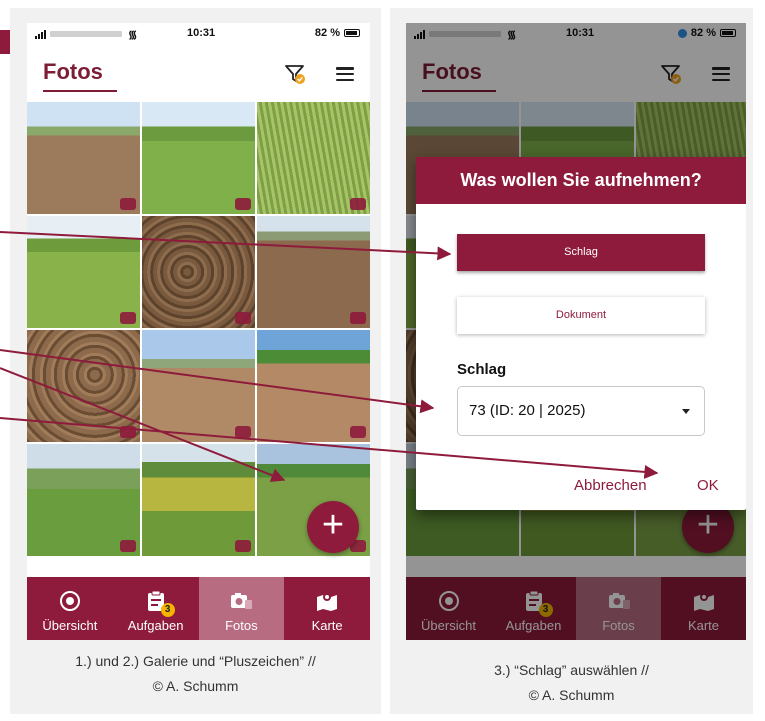 The width and height of the screenshot is (765, 721). I want to click on caption: 3.) “Schlag” auswählen // © A. Schumm, so click(571, 683).